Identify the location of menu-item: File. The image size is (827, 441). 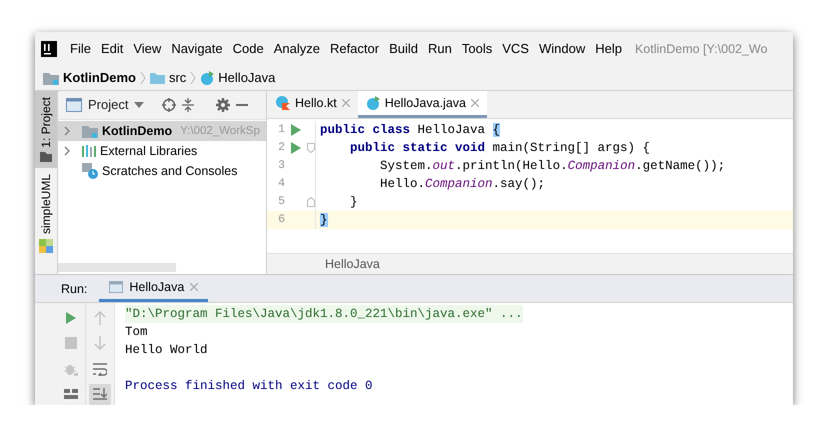
(80, 48).